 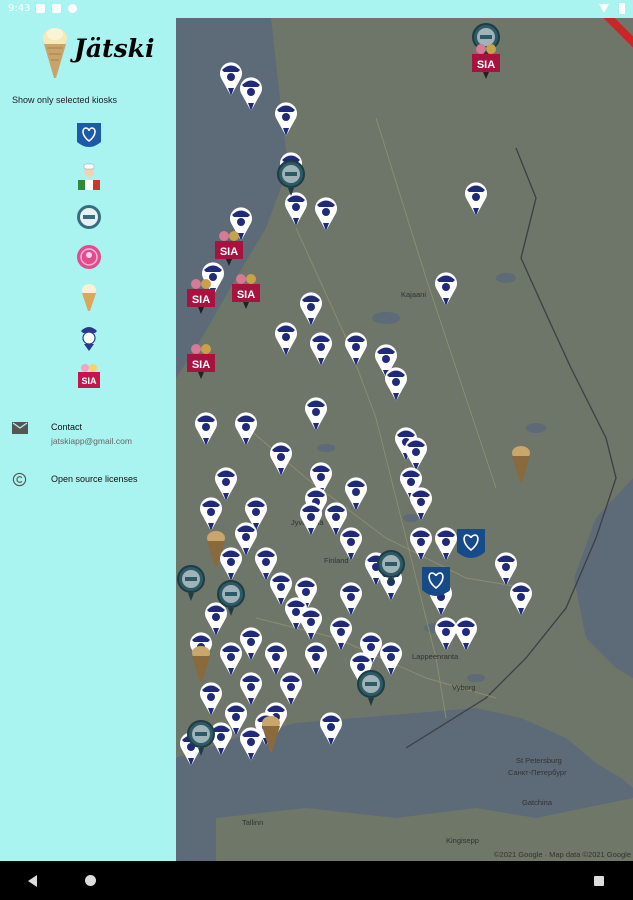 I want to click on ice-cream-brand-heart-icon, so click(x=89, y=135).